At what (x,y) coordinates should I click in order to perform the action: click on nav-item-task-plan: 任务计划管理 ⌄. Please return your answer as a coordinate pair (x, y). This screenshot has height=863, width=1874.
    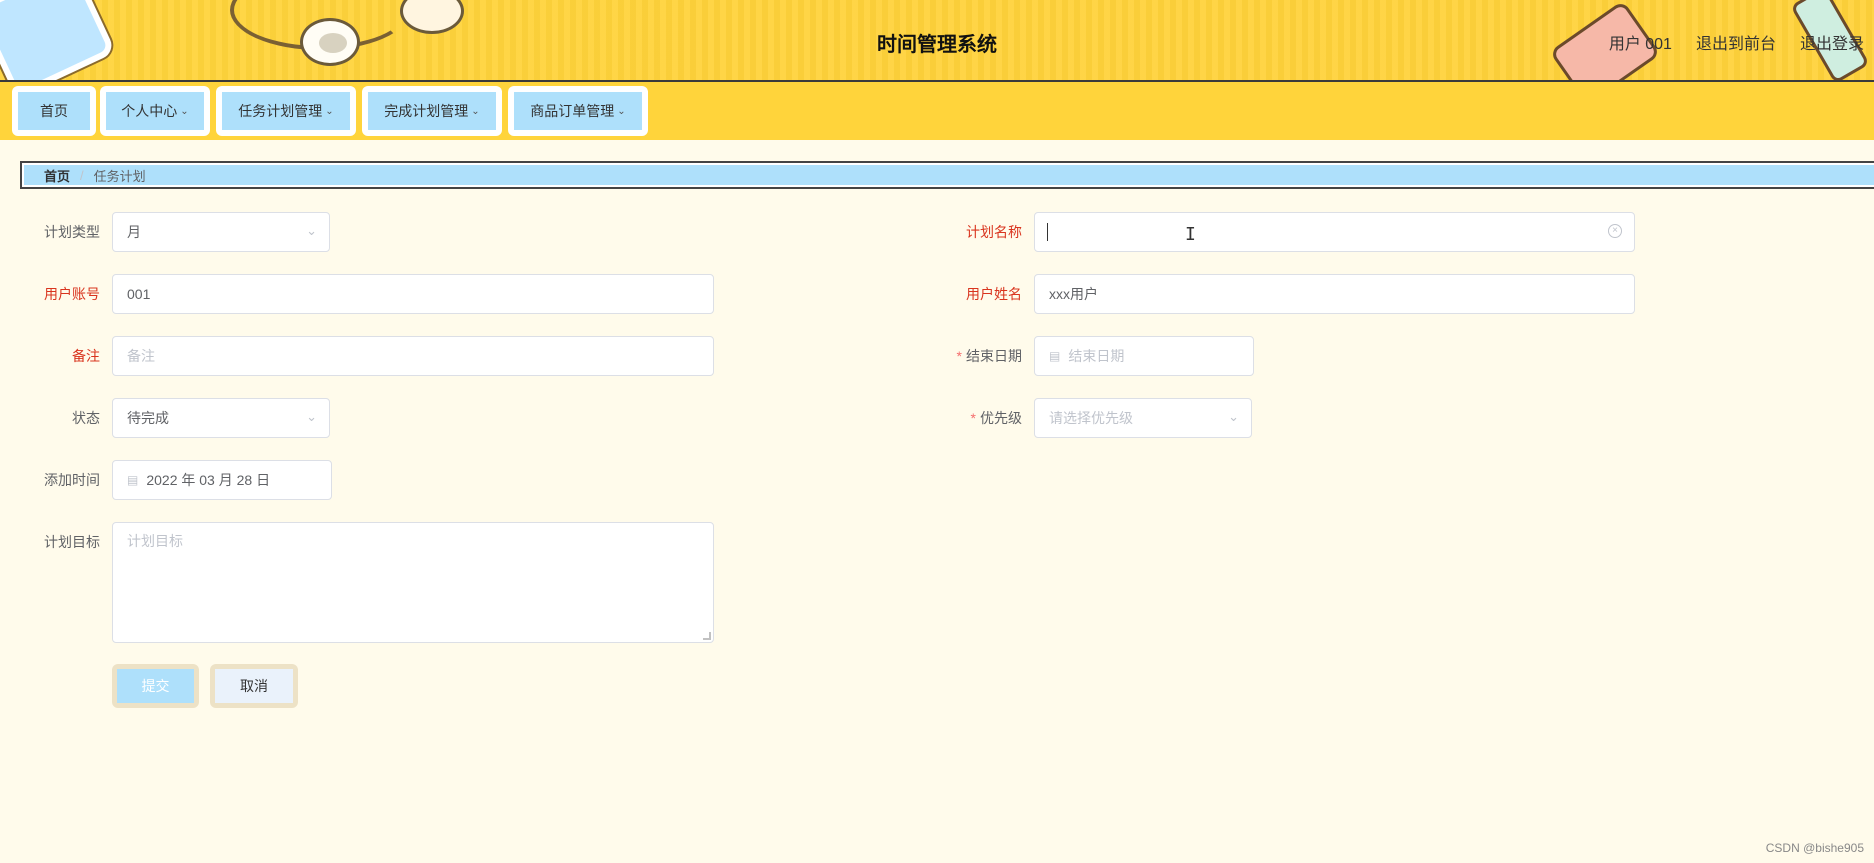
    Looking at the image, I should click on (286, 111).